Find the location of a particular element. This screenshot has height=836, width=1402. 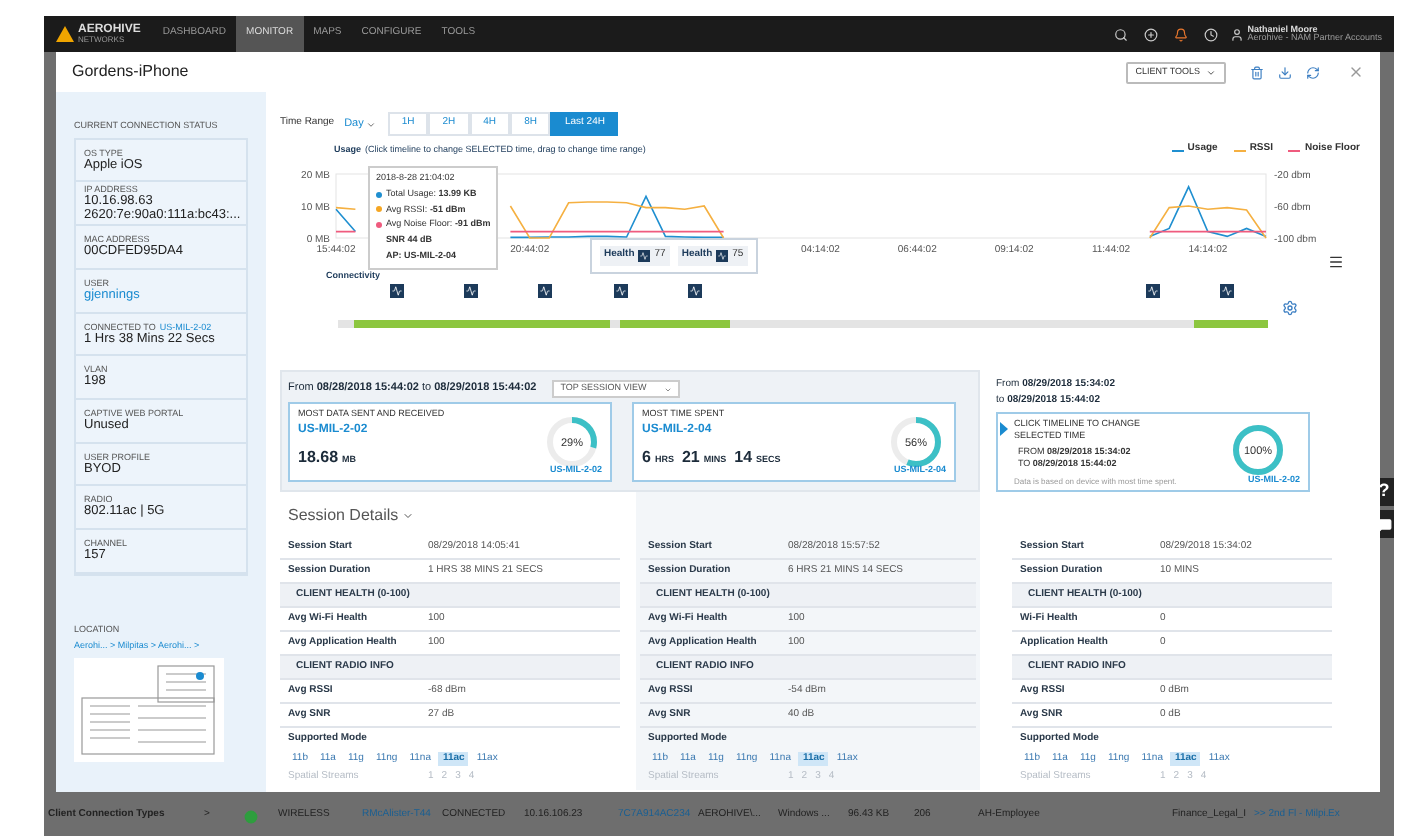

logo-icon is located at coordinates (65, 34).